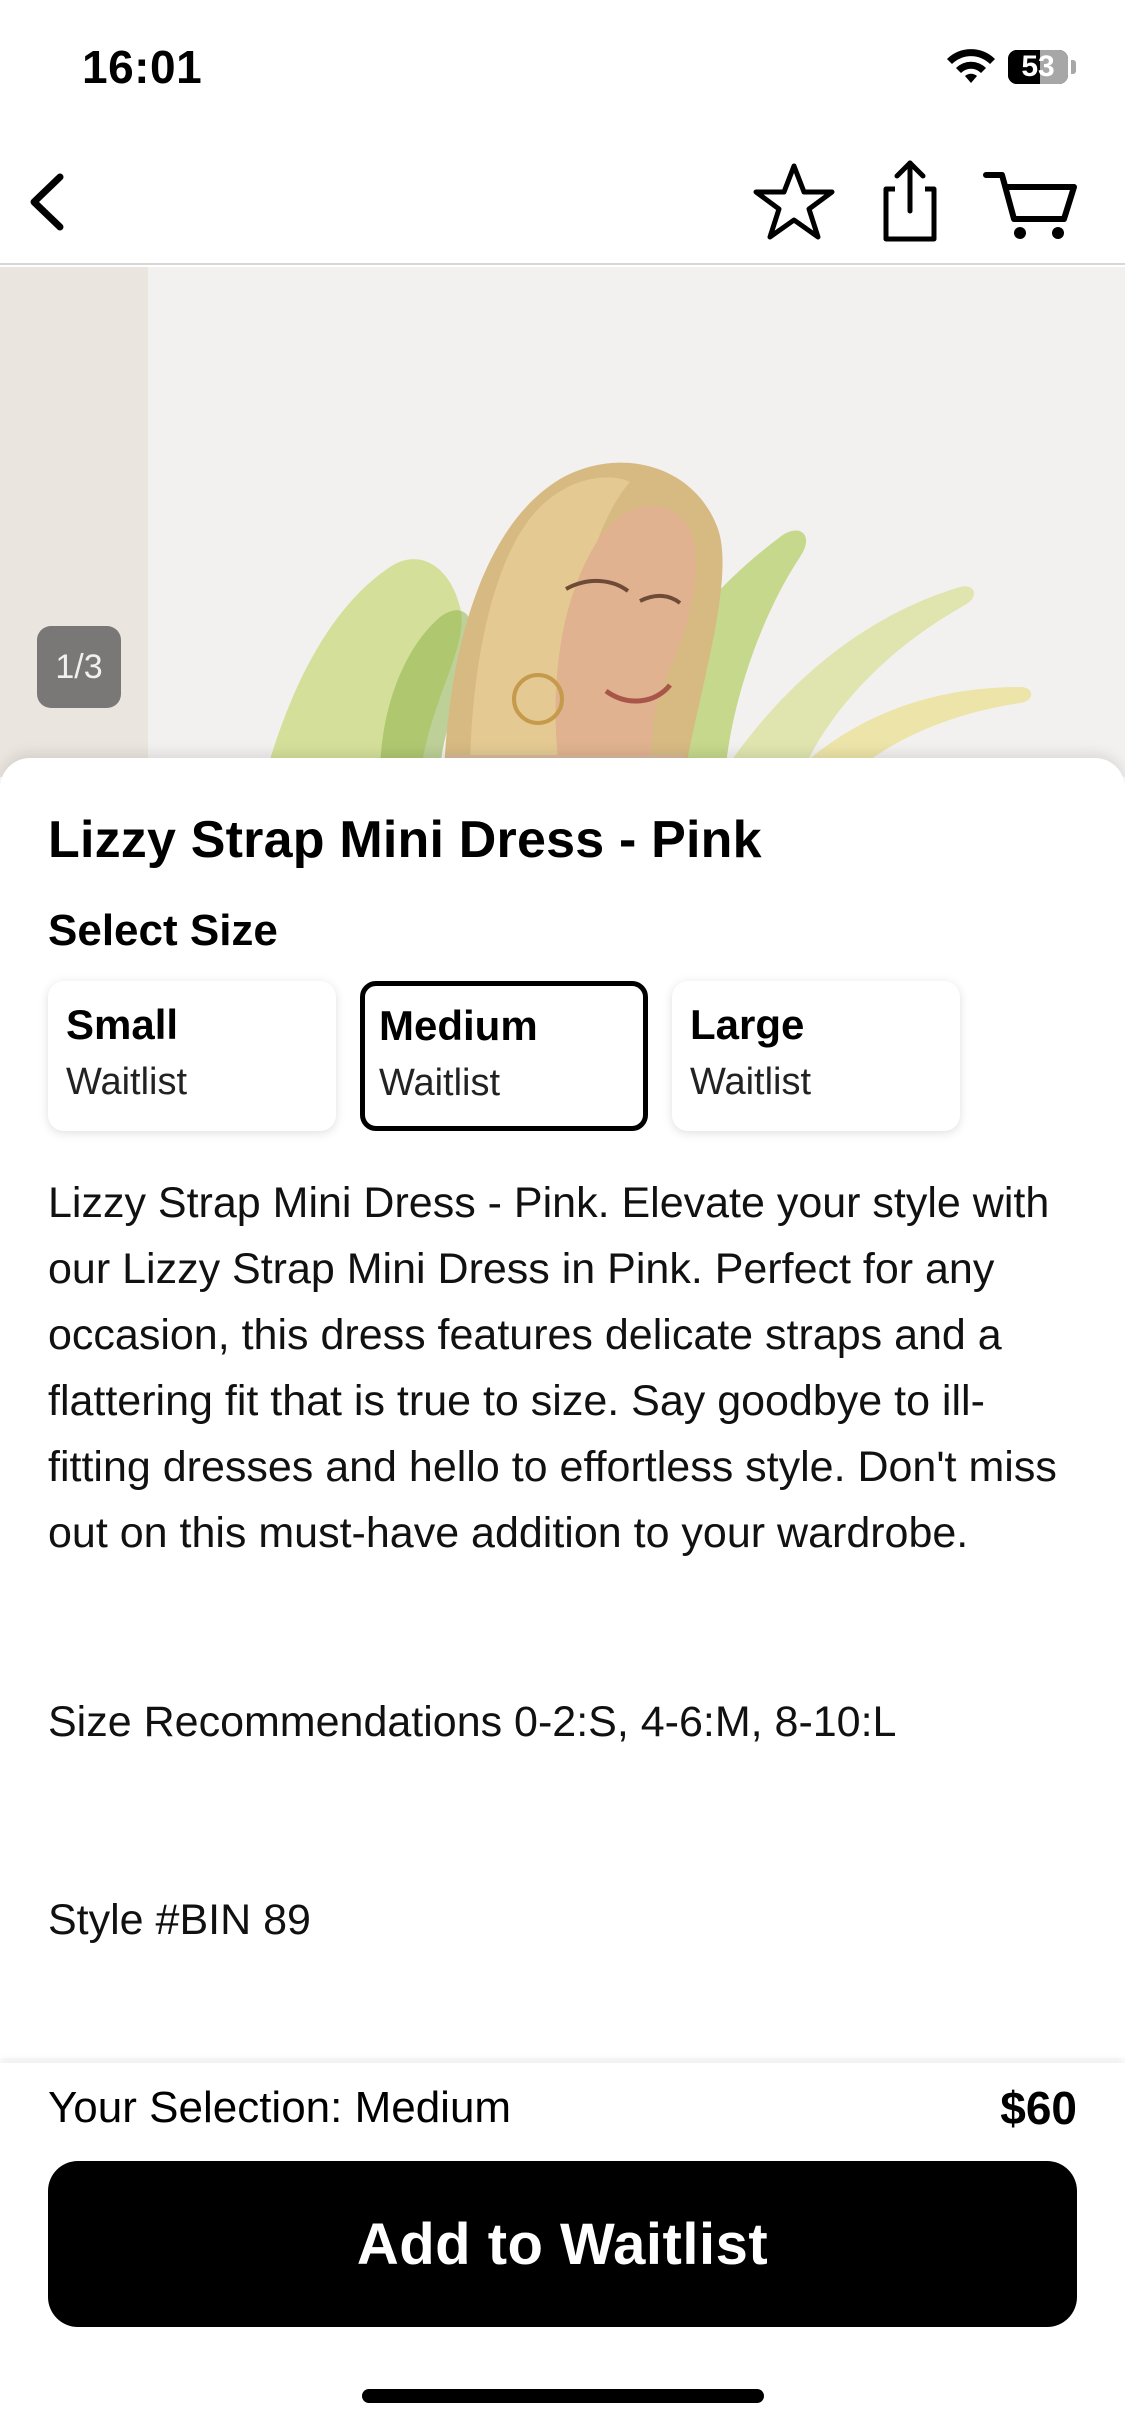  Describe the element at coordinates (280, 2107) in the screenshot. I see `selection-label: Your Selection: Medium` at that location.